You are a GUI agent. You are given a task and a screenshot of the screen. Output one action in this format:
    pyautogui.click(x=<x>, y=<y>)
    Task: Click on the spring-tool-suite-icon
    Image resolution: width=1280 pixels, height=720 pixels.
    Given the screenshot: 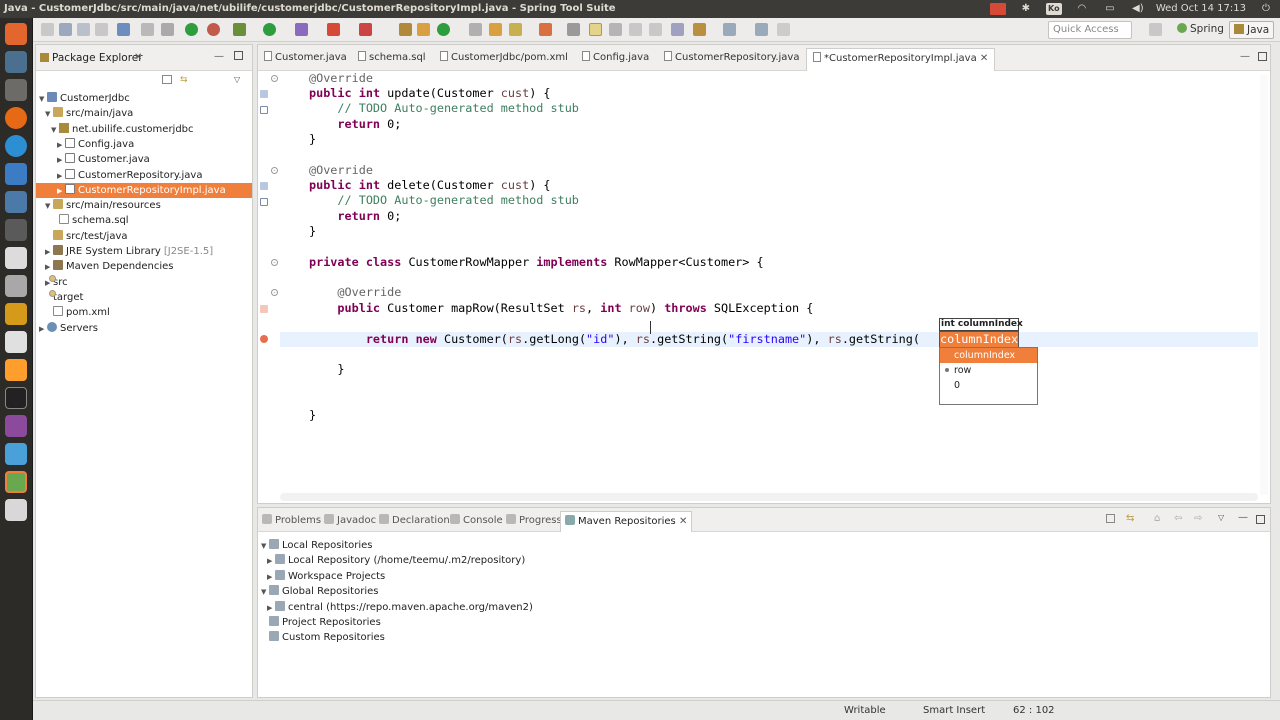 What is the action you would take?
    pyautogui.click(x=16, y=482)
    